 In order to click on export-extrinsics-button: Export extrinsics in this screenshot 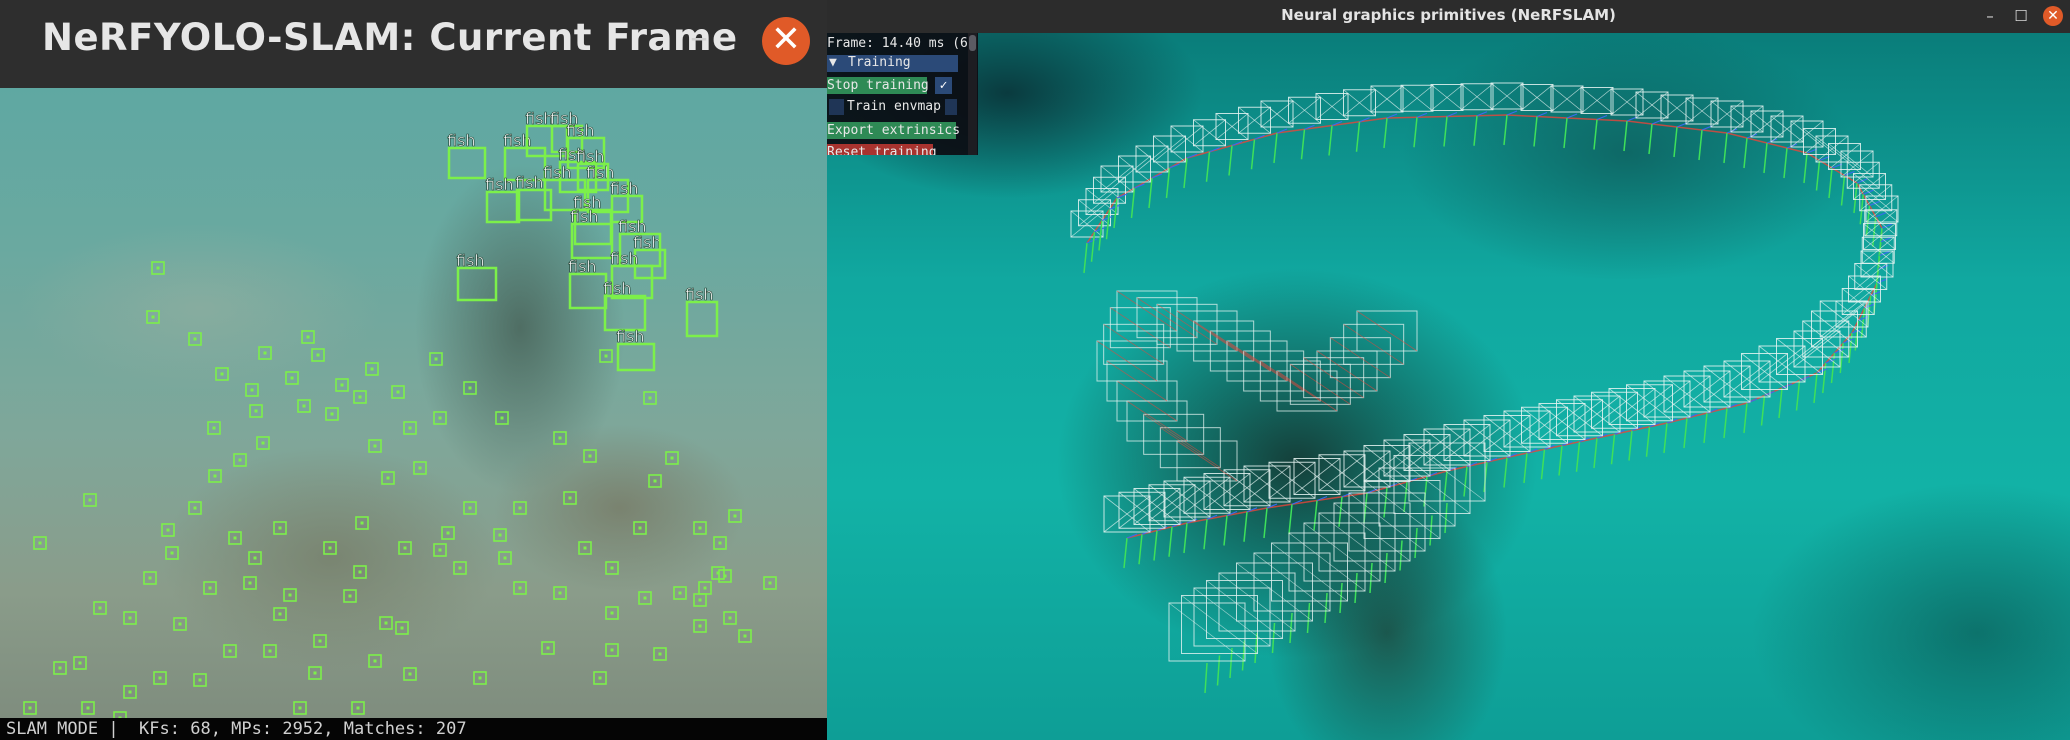, I will do `click(893, 130)`.